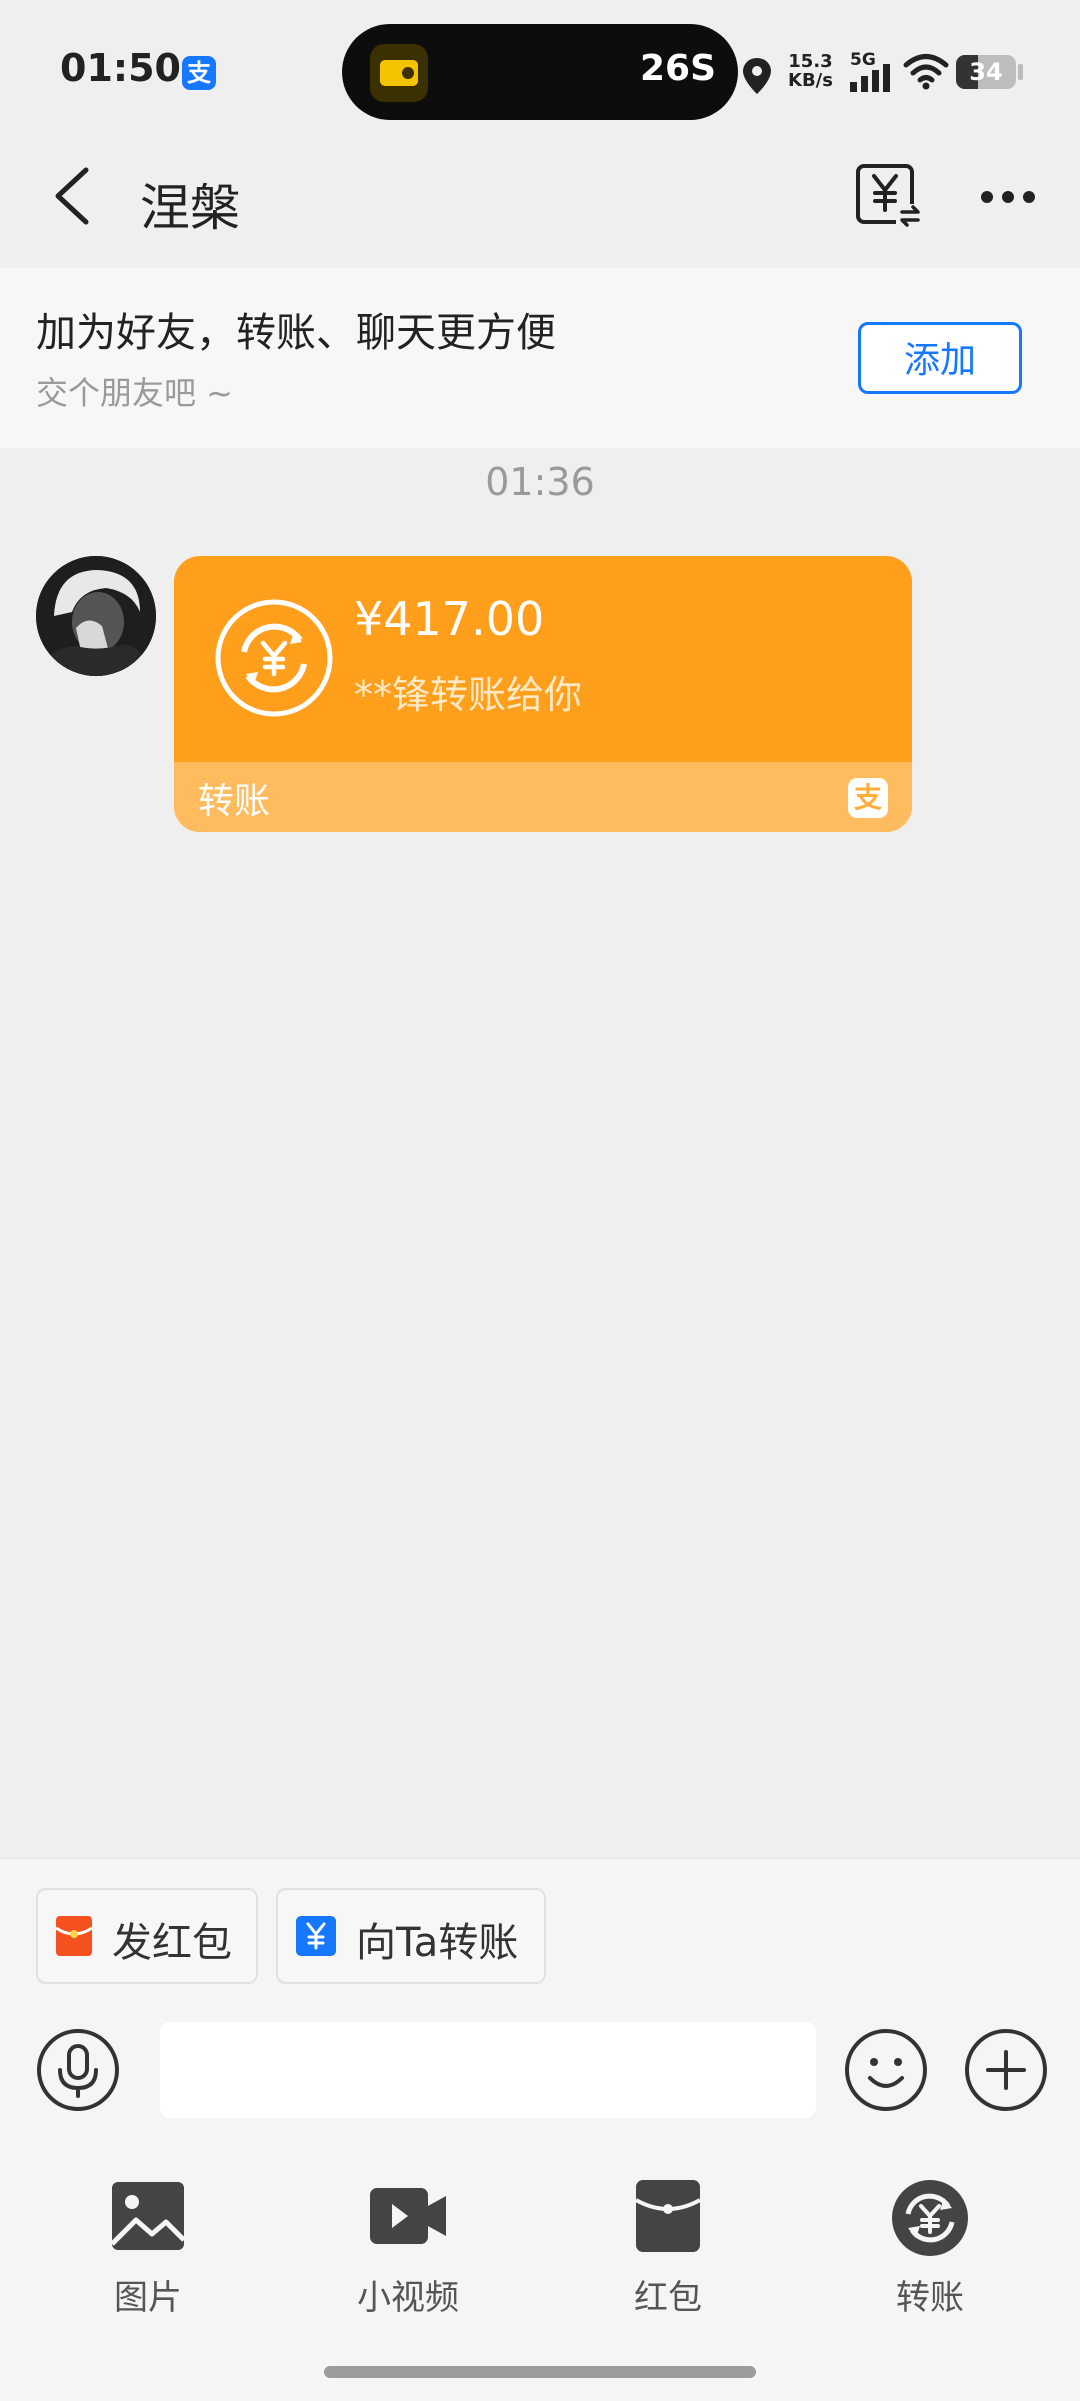 Image resolution: width=1080 pixels, height=2401 pixels. I want to click on message-timestamp: 01:36, so click(540, 482).